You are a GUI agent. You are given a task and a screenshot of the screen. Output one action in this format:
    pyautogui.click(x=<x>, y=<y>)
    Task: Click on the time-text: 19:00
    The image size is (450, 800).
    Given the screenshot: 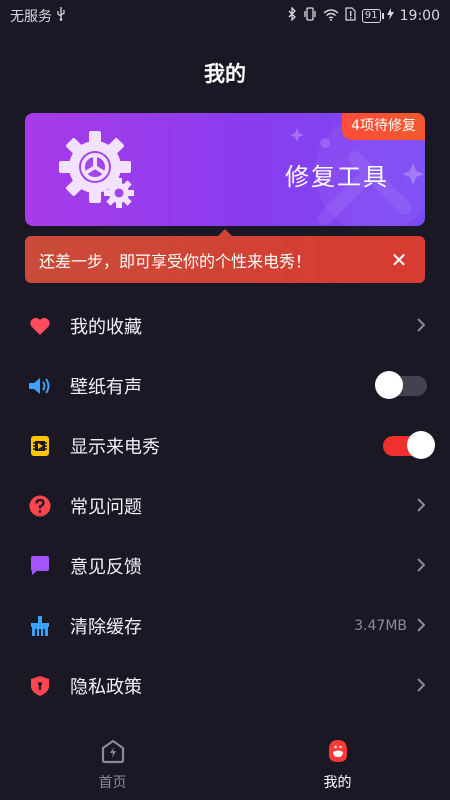 What is the action you would take?
    pyautogui.click(x=419, y=16)
    